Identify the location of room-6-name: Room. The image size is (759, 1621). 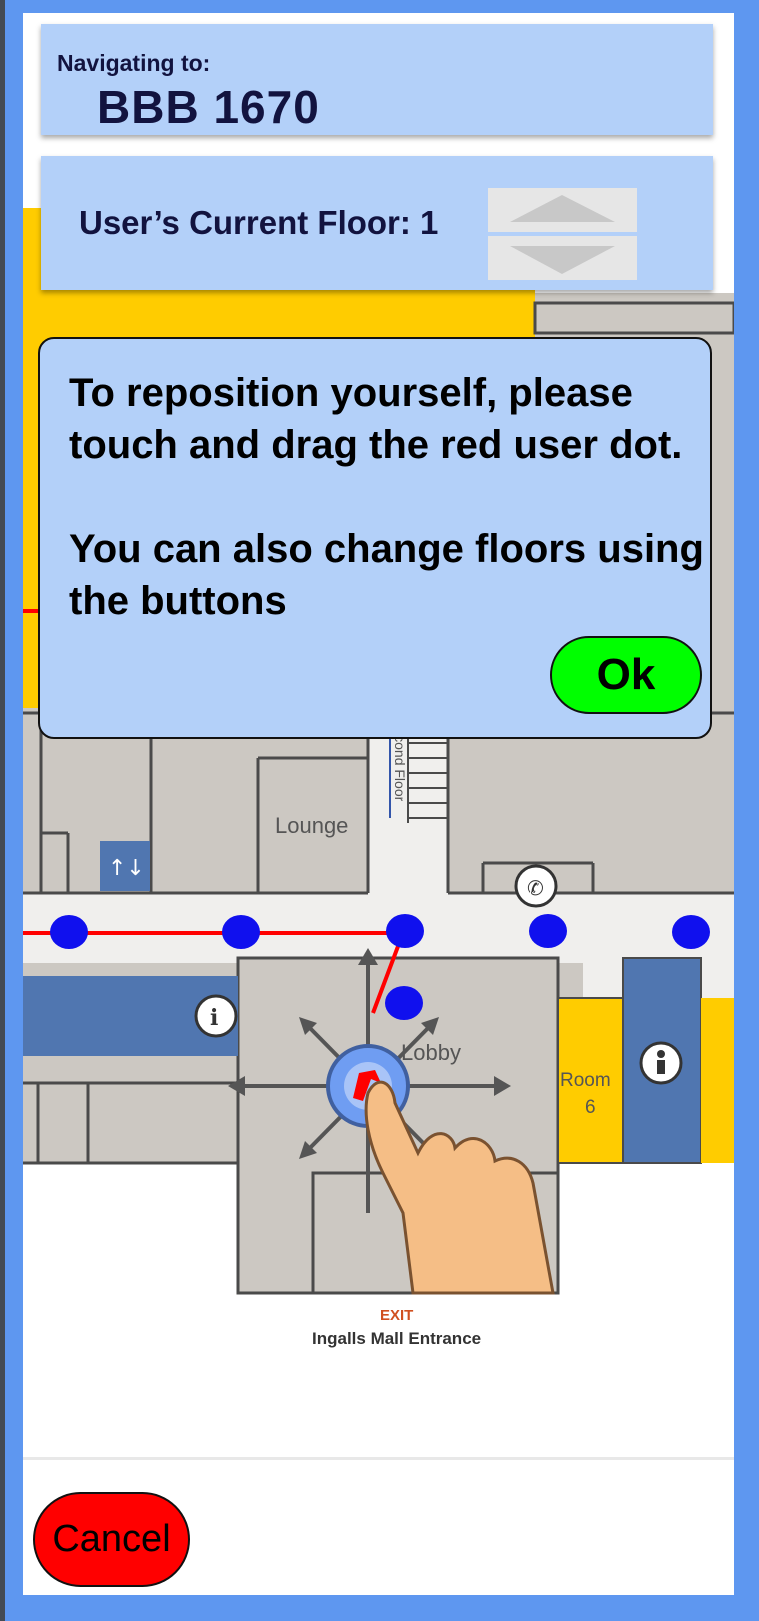
(585, 1080).